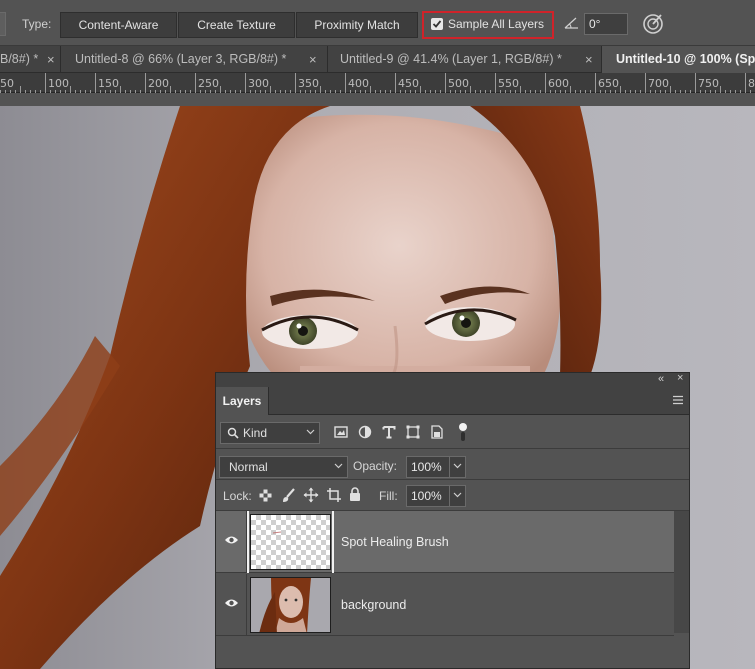 Image resolution: width=755 pixels, height=669 pixels. Describe the element at coordinates (661, 379) in the screenshot. I see `collapse-panel-icon: «` at that location.